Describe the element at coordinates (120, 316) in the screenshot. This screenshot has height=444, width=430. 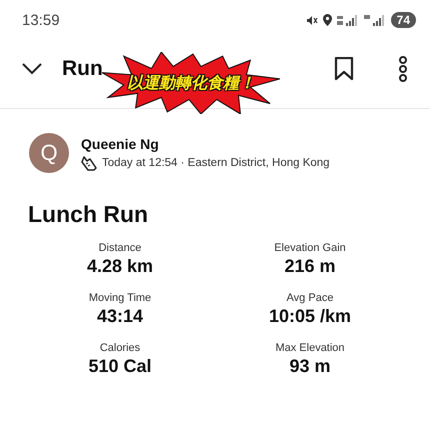
I see `stat-value: 43:14` at that location.